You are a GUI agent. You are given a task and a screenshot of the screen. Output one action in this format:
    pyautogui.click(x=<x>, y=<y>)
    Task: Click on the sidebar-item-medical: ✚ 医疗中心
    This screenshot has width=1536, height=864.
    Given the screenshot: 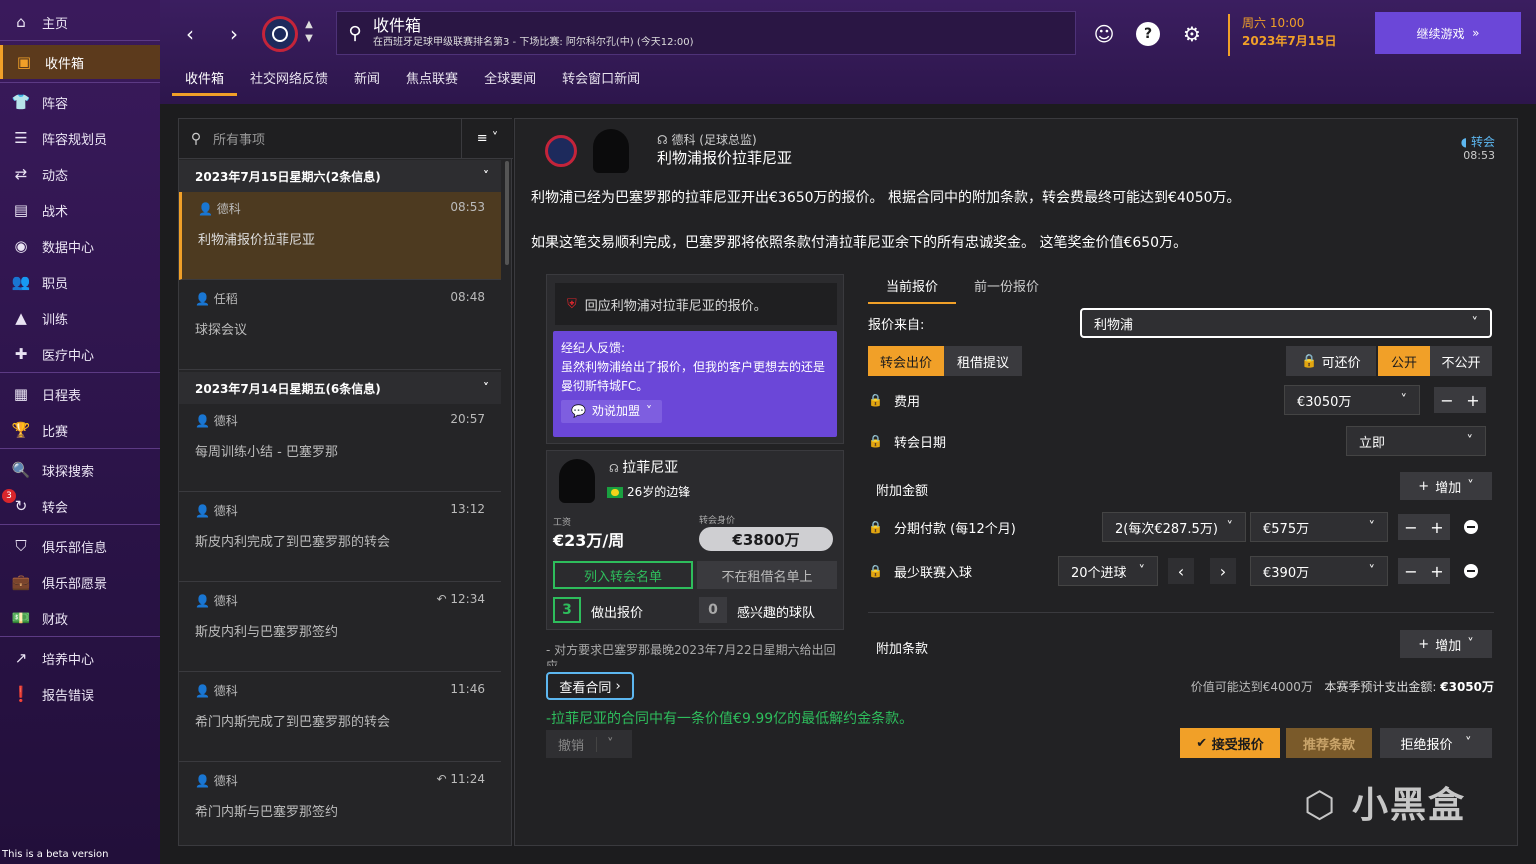 What is the action you would take?
    pyautogui.click(x=80, y=354)
    